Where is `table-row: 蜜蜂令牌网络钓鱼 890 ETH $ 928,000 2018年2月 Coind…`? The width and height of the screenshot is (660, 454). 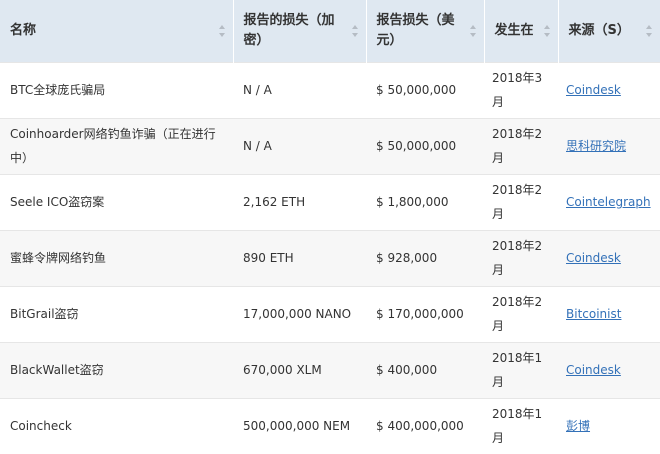
table-row: 蜜蜂令牌网络钓鱼 890 ETH $ 928,000 2018年2月 Coind… is located at coordinates (330, 258).